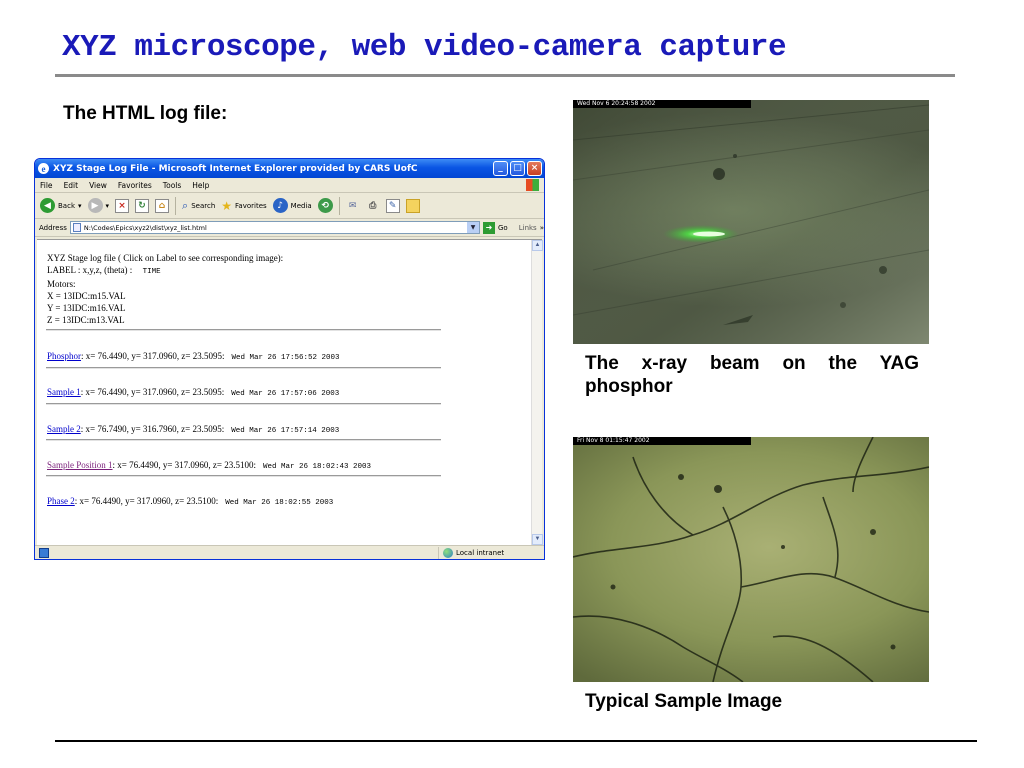  What do you see at coordinates (537, 539) in the screenshot?
I see `scroll-down-icon: ▼` at bounding box center [537, 539].